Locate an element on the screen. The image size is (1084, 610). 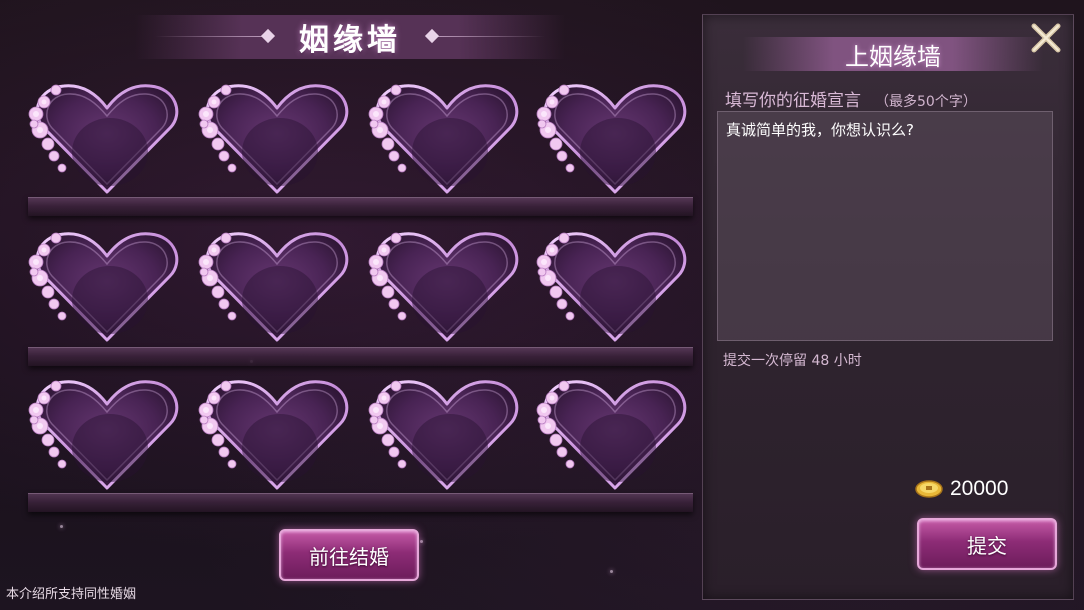
cost-value: 20000 is located at coordinates (979, 488).